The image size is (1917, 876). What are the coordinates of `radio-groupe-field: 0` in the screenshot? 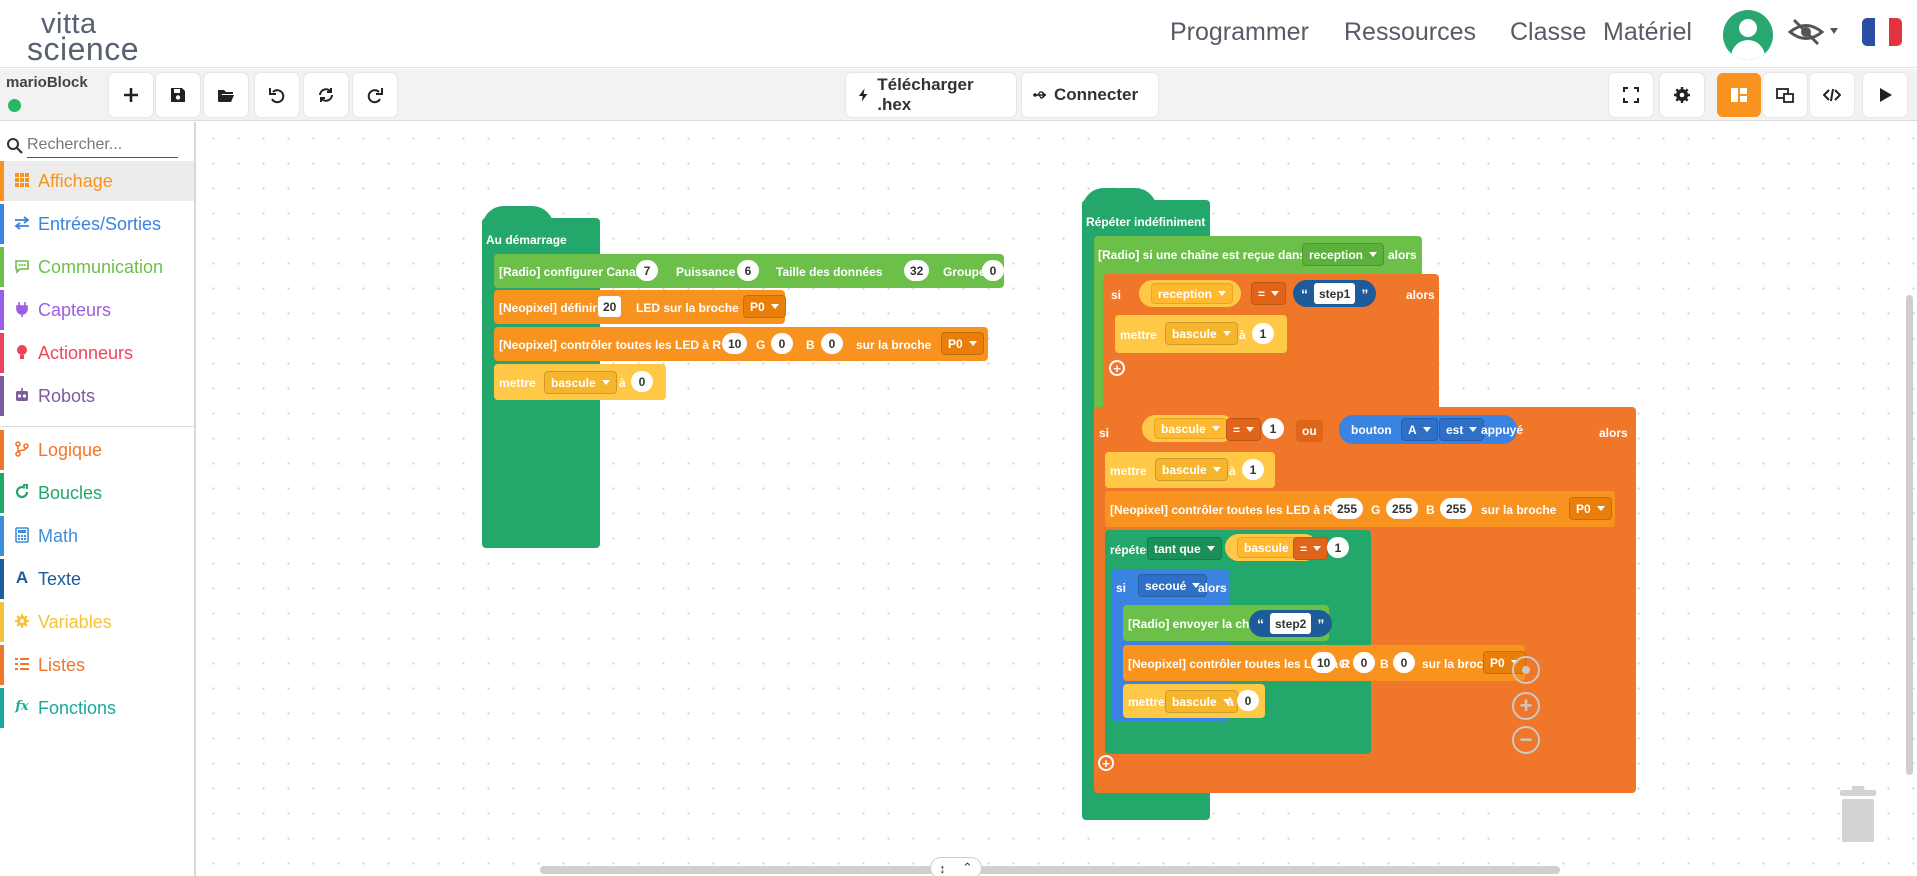 It's located at (993, 270).